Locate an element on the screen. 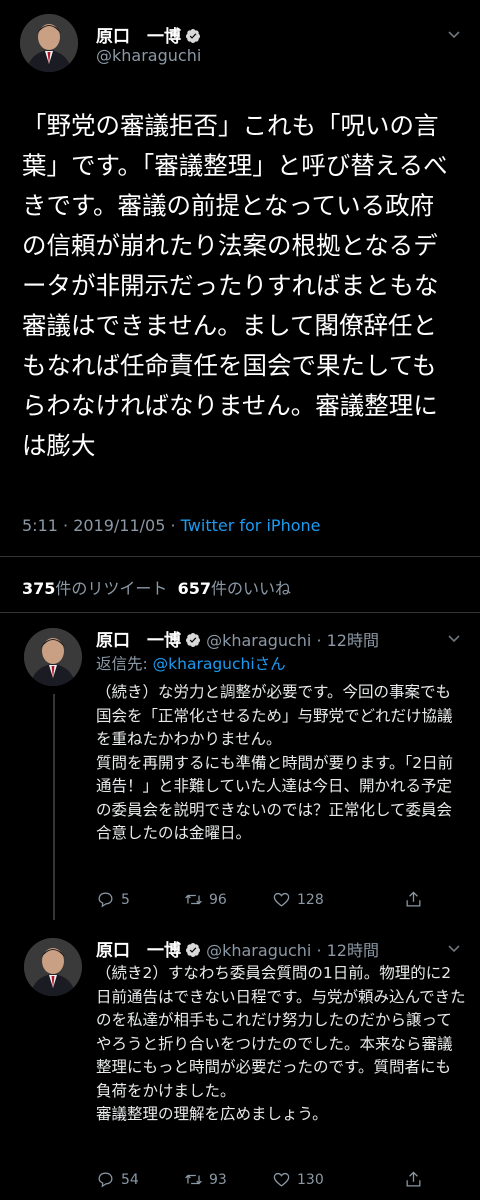 Image resolution: width=480 pixels, height=1200 pixels. retweets-count: 375 is located at coordinates (39, 588).